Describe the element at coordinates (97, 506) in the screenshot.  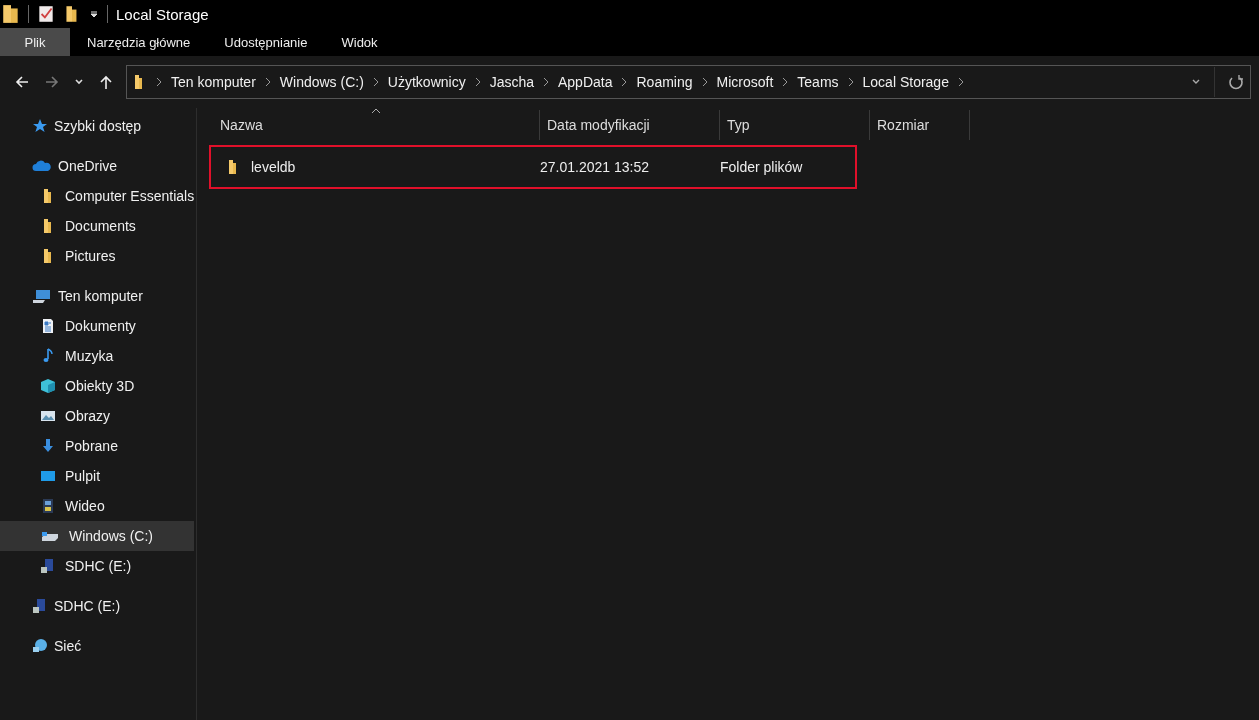
I see `sidebar-item: Wideo` at that location.